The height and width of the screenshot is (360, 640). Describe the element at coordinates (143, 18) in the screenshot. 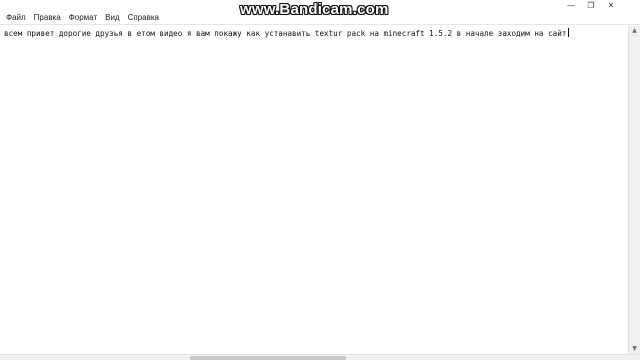

I see `menu-help: Справка` at that location.